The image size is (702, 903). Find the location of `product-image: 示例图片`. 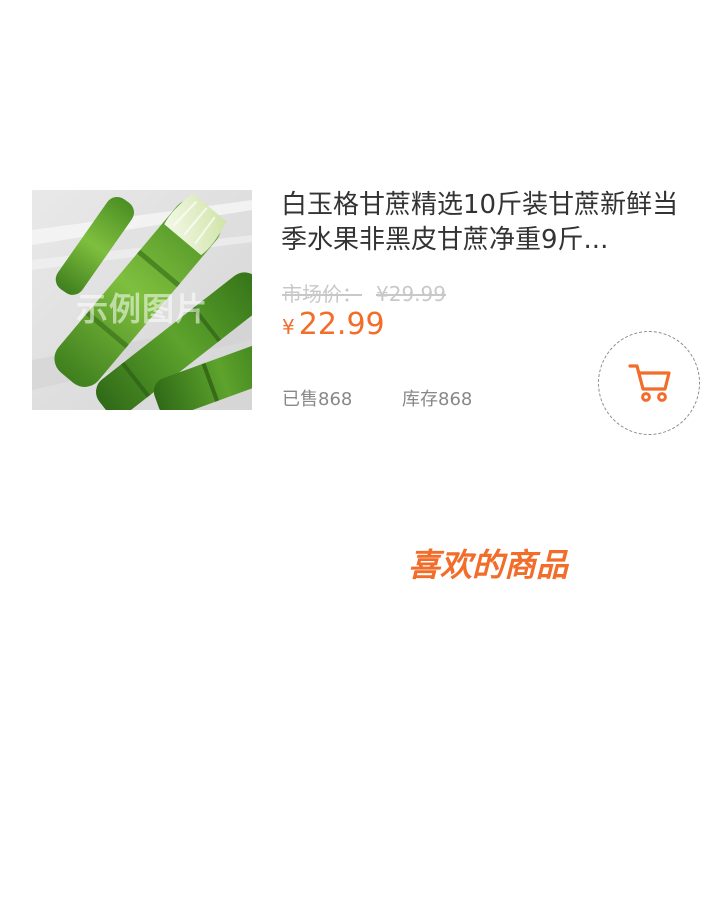

product-image: 示例图片 is located at coordinates (142, 300).